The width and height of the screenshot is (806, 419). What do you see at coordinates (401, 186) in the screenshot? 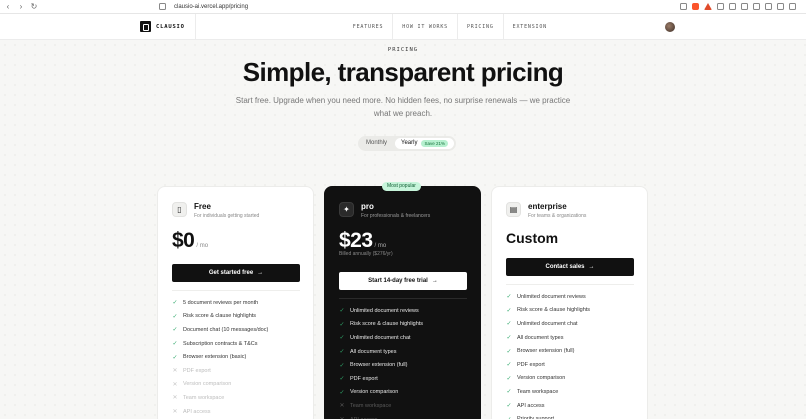
I see `most-popular-badge: Most popular` at bounding box center [401, 186].